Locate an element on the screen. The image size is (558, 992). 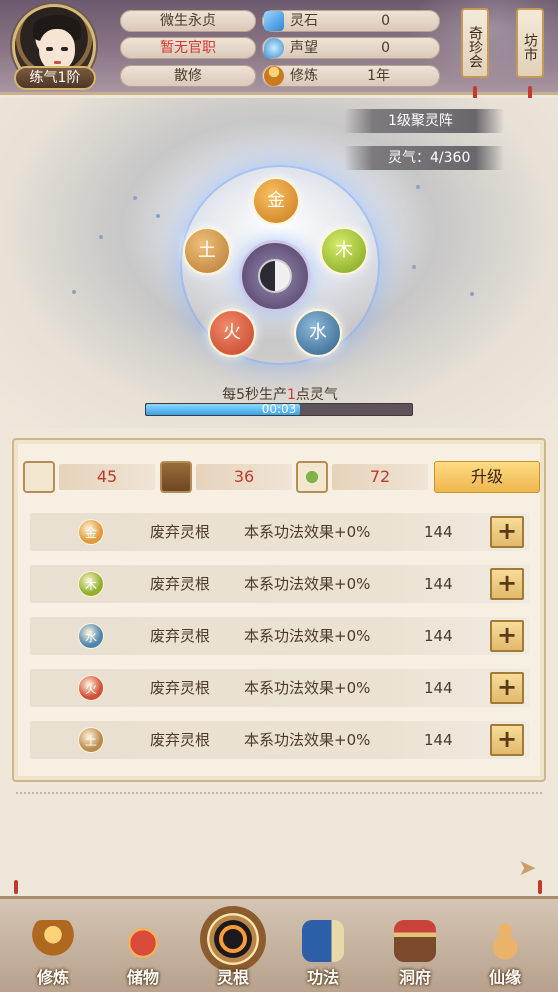
nav-label: 洞府 is located at coordinates (414, 977).